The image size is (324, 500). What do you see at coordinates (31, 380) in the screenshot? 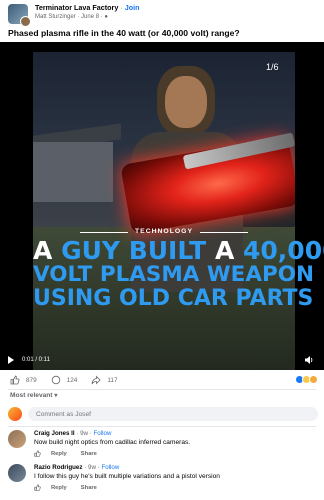
I see `like-count: 879` at bounding box center [31, 380].